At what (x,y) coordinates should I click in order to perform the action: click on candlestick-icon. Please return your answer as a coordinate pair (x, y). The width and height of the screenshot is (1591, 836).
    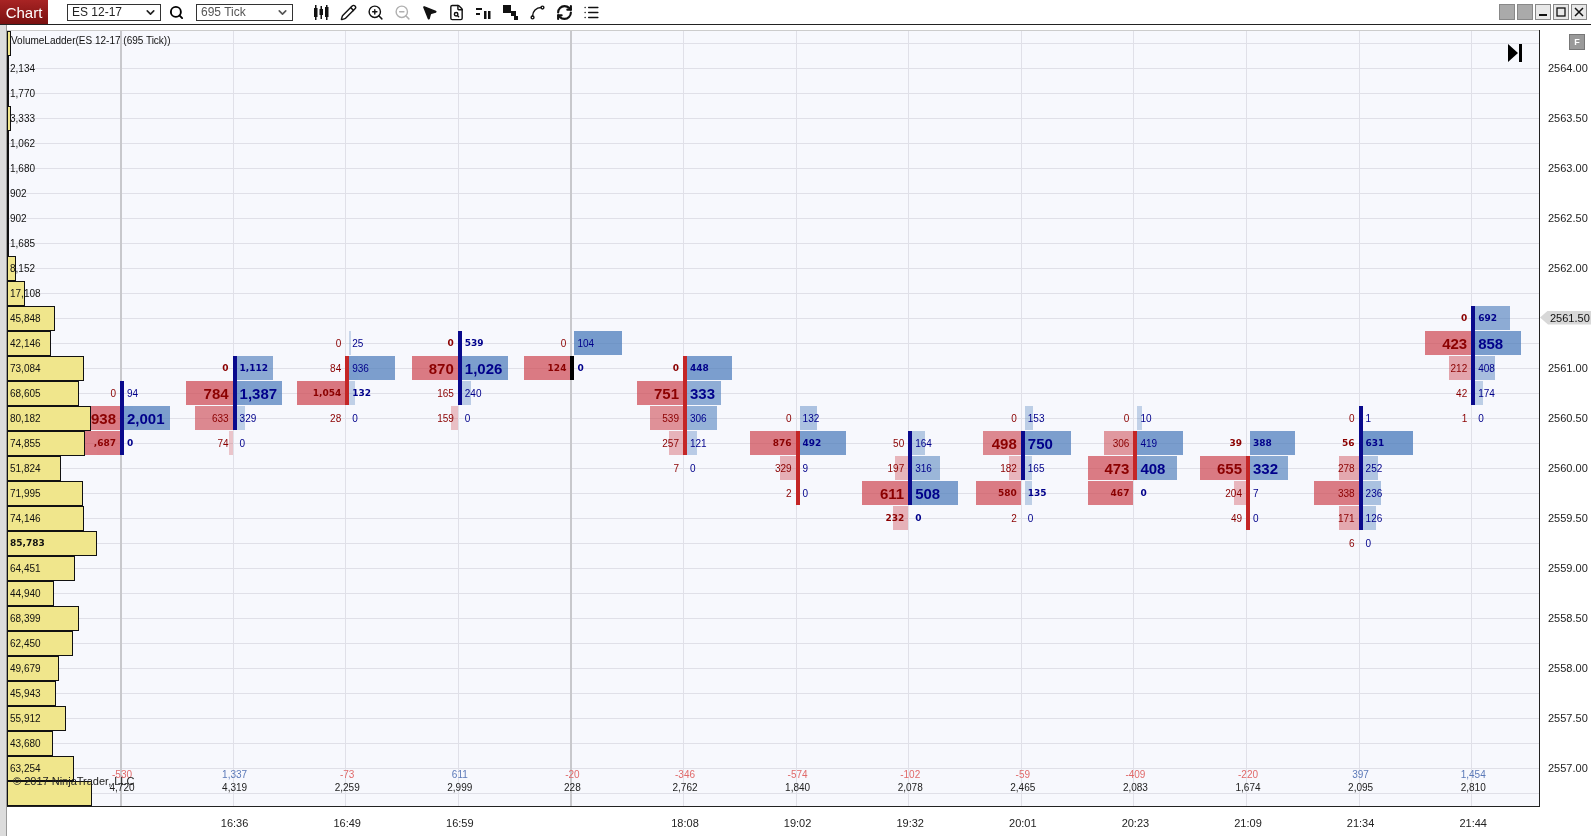
    Looking at the image, I should click on (321, 12).